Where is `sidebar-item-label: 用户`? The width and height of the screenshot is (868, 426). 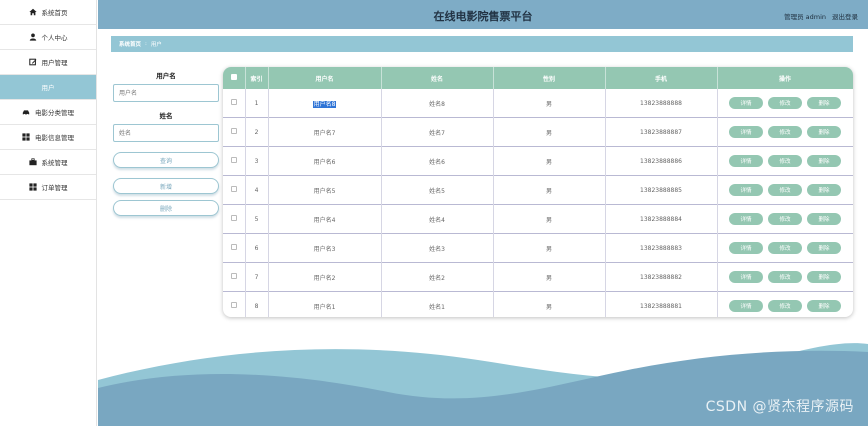
sidebar-item-label: 用户 is located at coordinates (48, 88).